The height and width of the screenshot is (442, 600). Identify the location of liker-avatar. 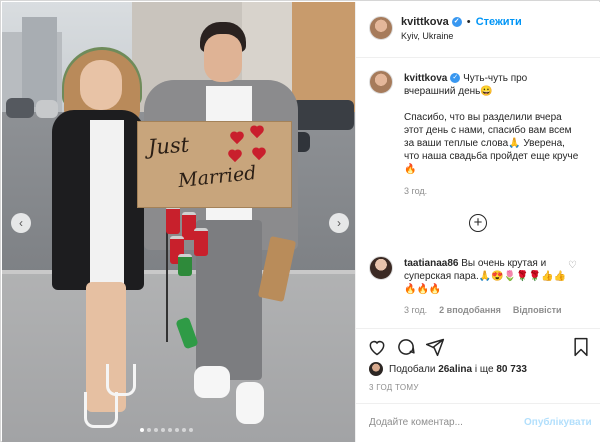
(376, 369).